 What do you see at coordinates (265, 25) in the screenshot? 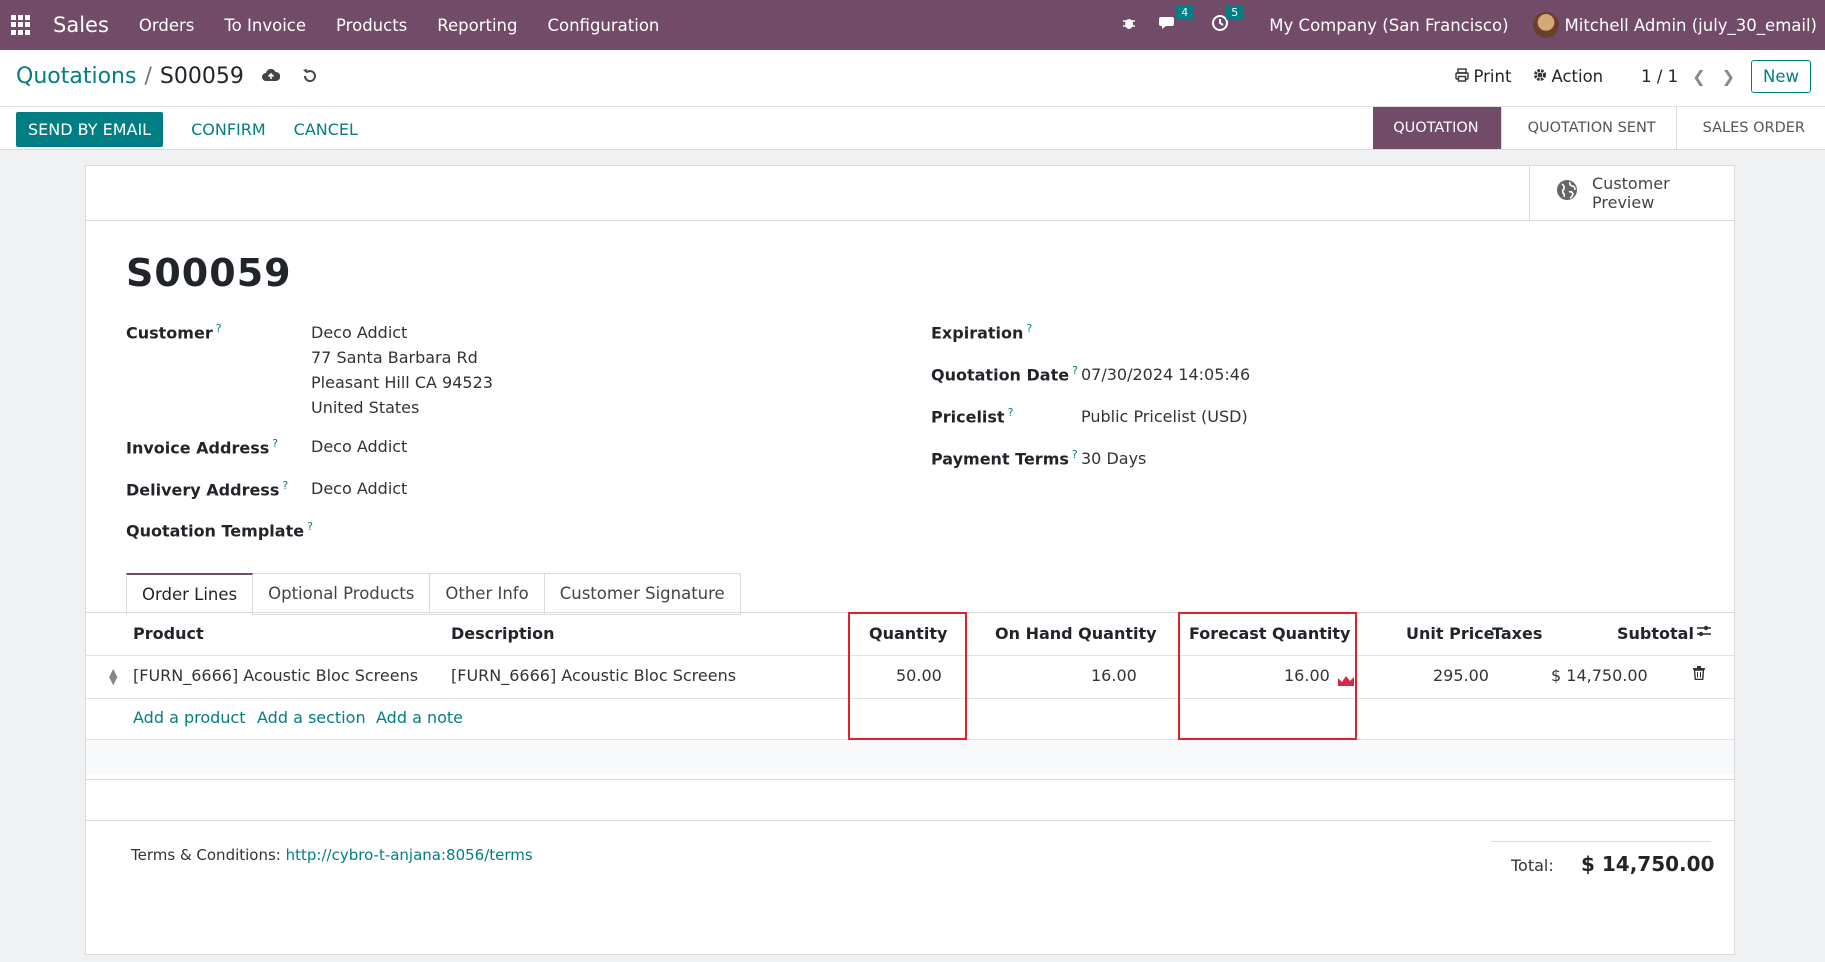
I see `menu-to-invoice: To Invoice` at bounding box center [265, 25].